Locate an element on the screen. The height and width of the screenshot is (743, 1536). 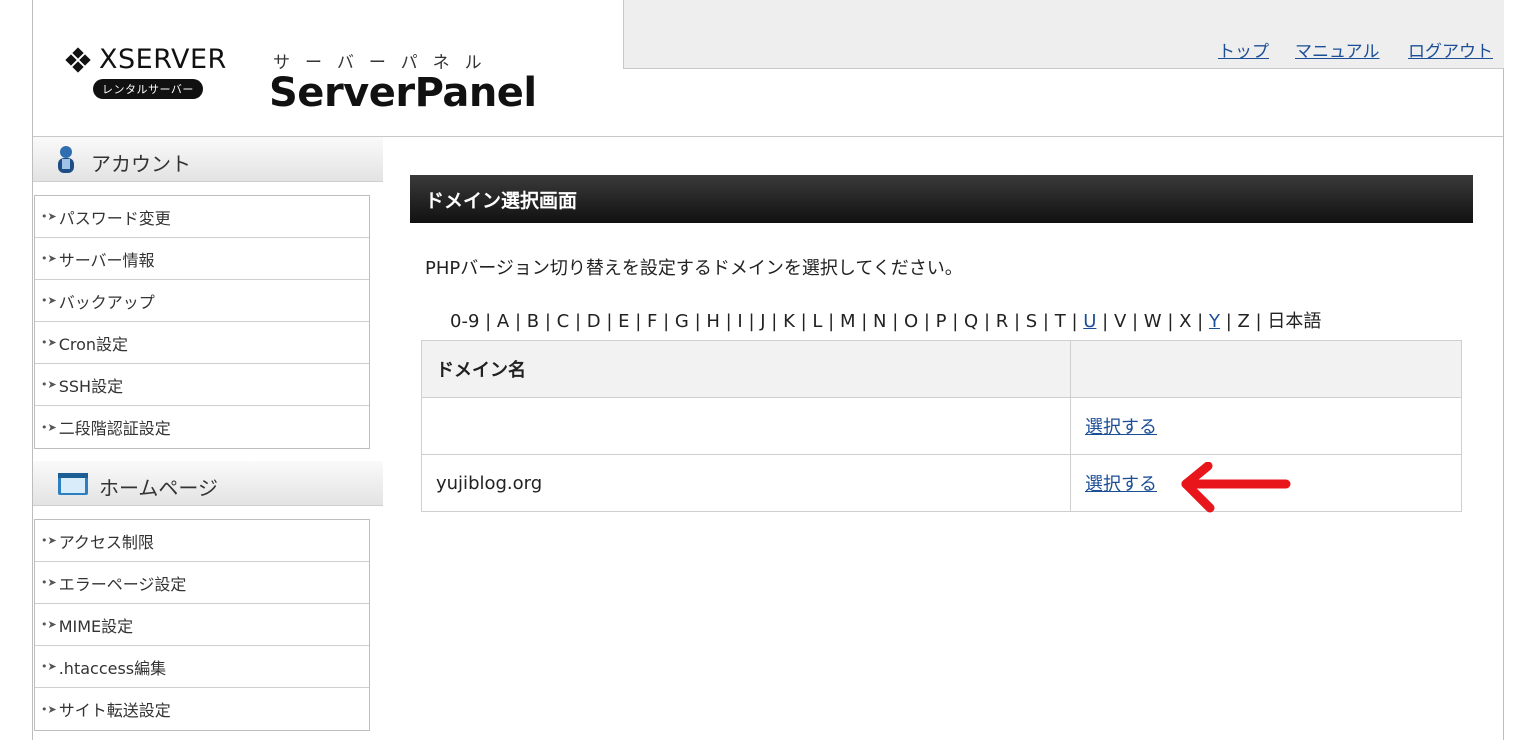
menu-item-label: バックアップ is located at coordinates (106, 302).